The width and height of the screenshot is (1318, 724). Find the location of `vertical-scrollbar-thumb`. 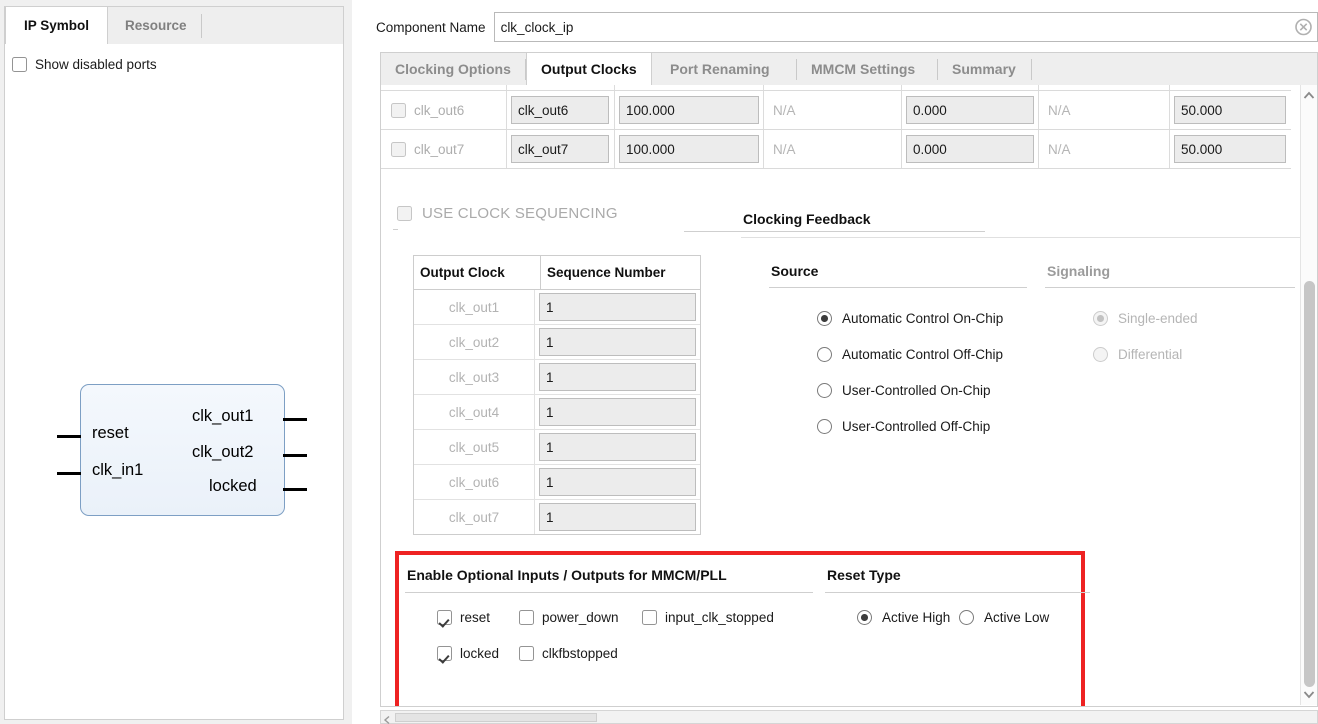

vertical-scrollbar-thumb is located at coordinates (1309, 484).